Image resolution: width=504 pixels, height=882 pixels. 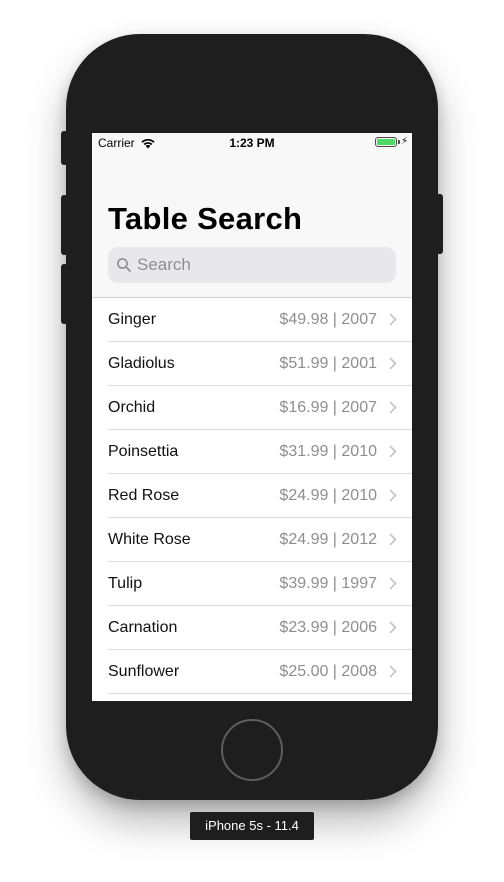 What do you see at coordinates (132, 407) in the screenshot?
I see `row-title: Orchid` at bounding box center [132, 407].